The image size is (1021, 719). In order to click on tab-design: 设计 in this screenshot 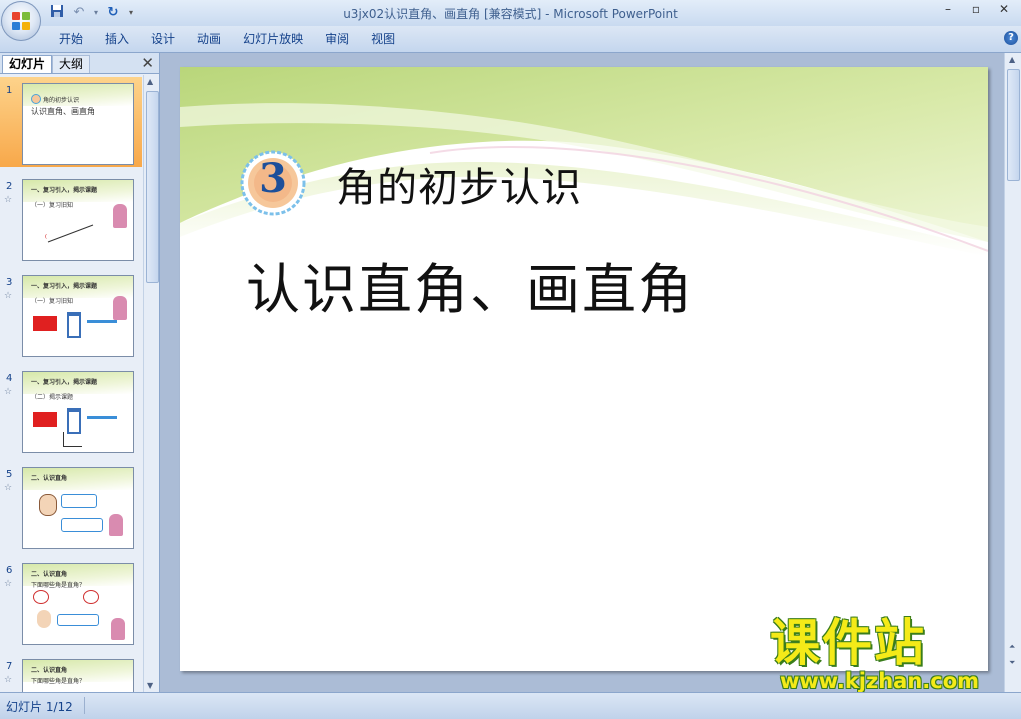, I will do `click(163, 39)`.